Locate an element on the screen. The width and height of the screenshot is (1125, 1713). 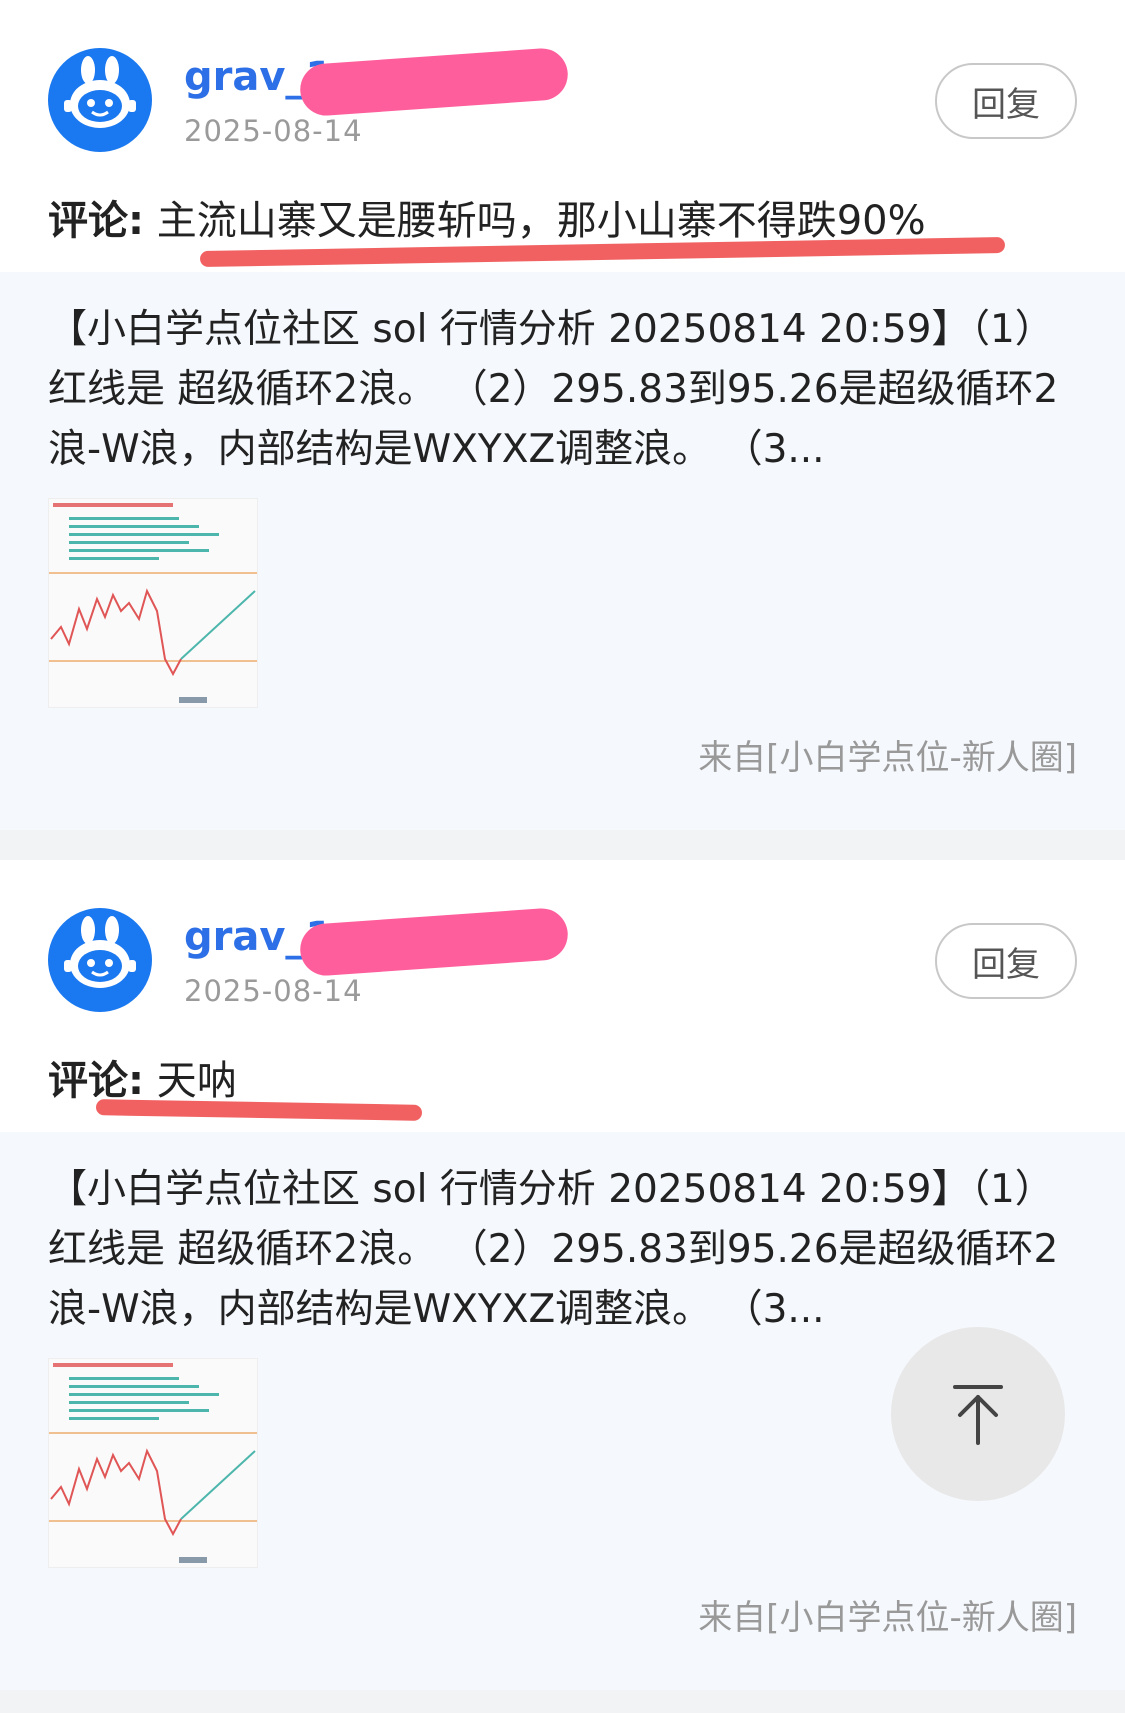
comment-text: 天呐 is located at coordinates (196, 1081).